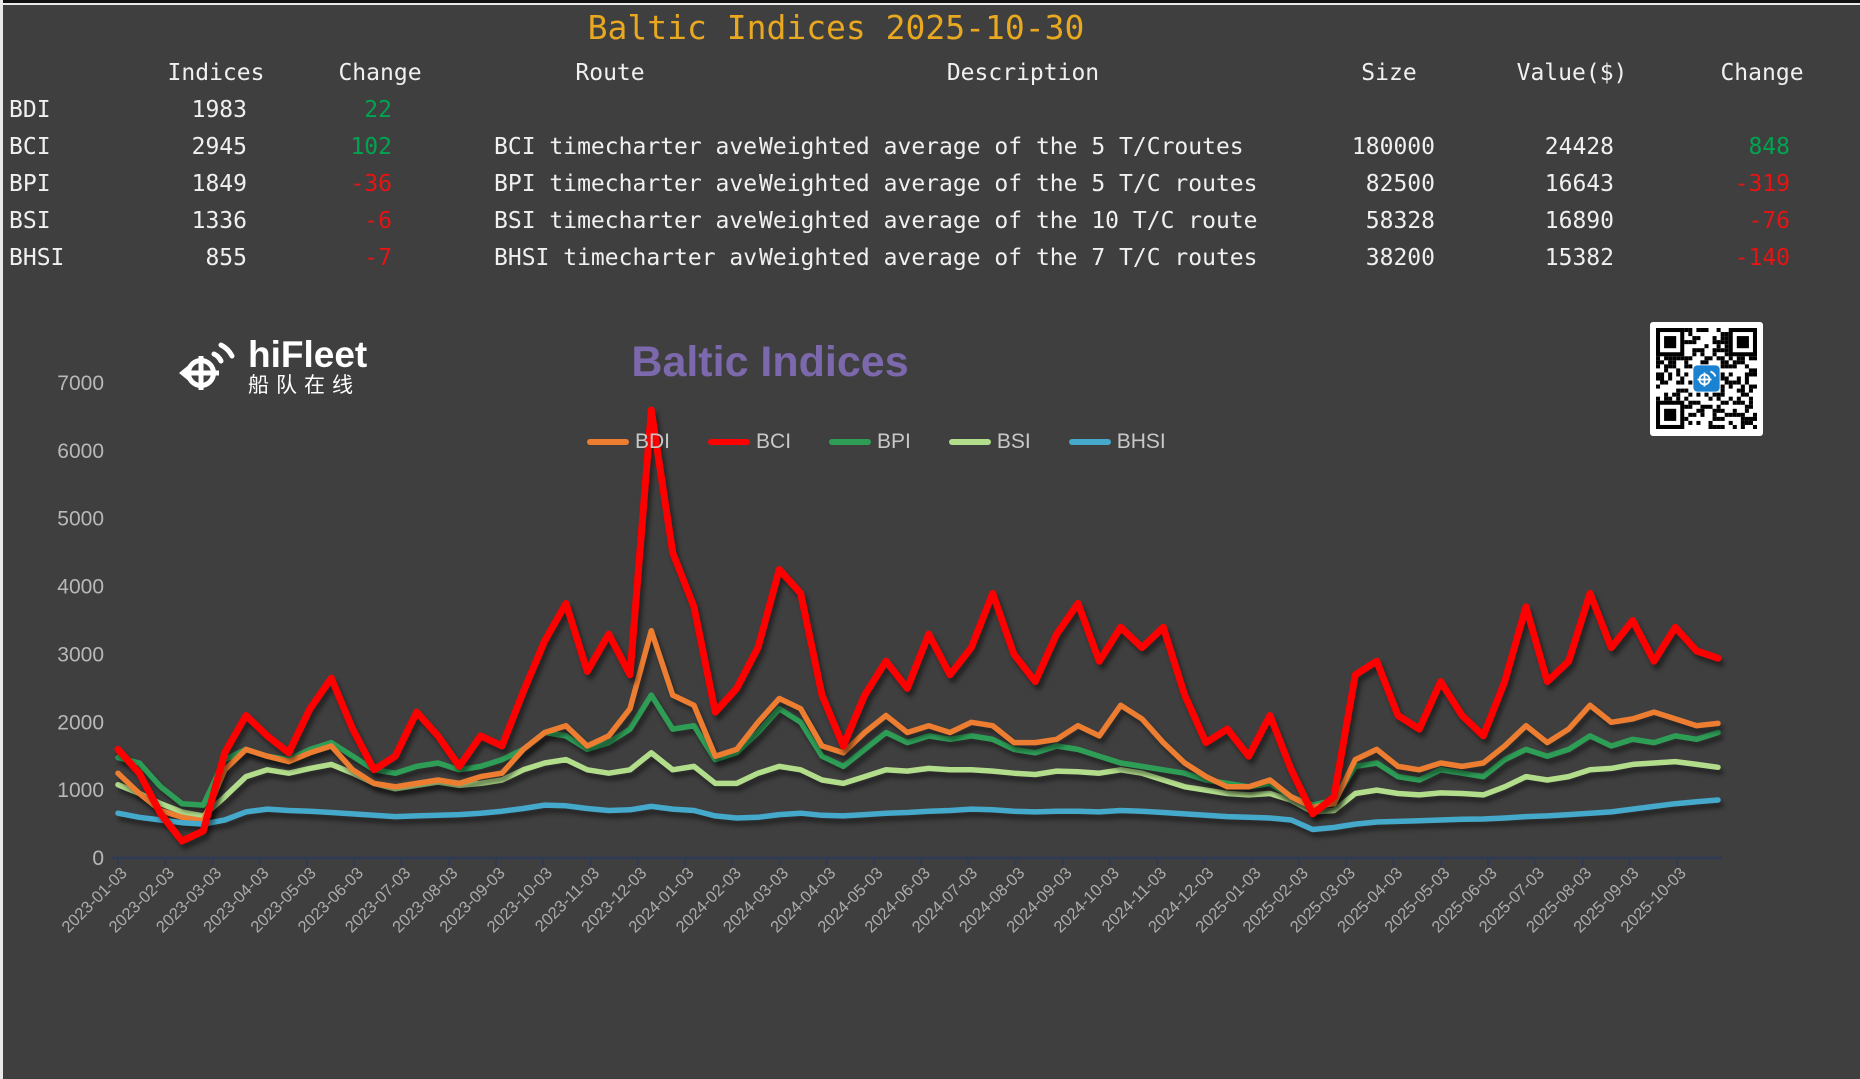 Image resolution: width=1860 pixels, height=1079 pixels. I want to click on legend-swatch-BHSI, so click(1089, 442).